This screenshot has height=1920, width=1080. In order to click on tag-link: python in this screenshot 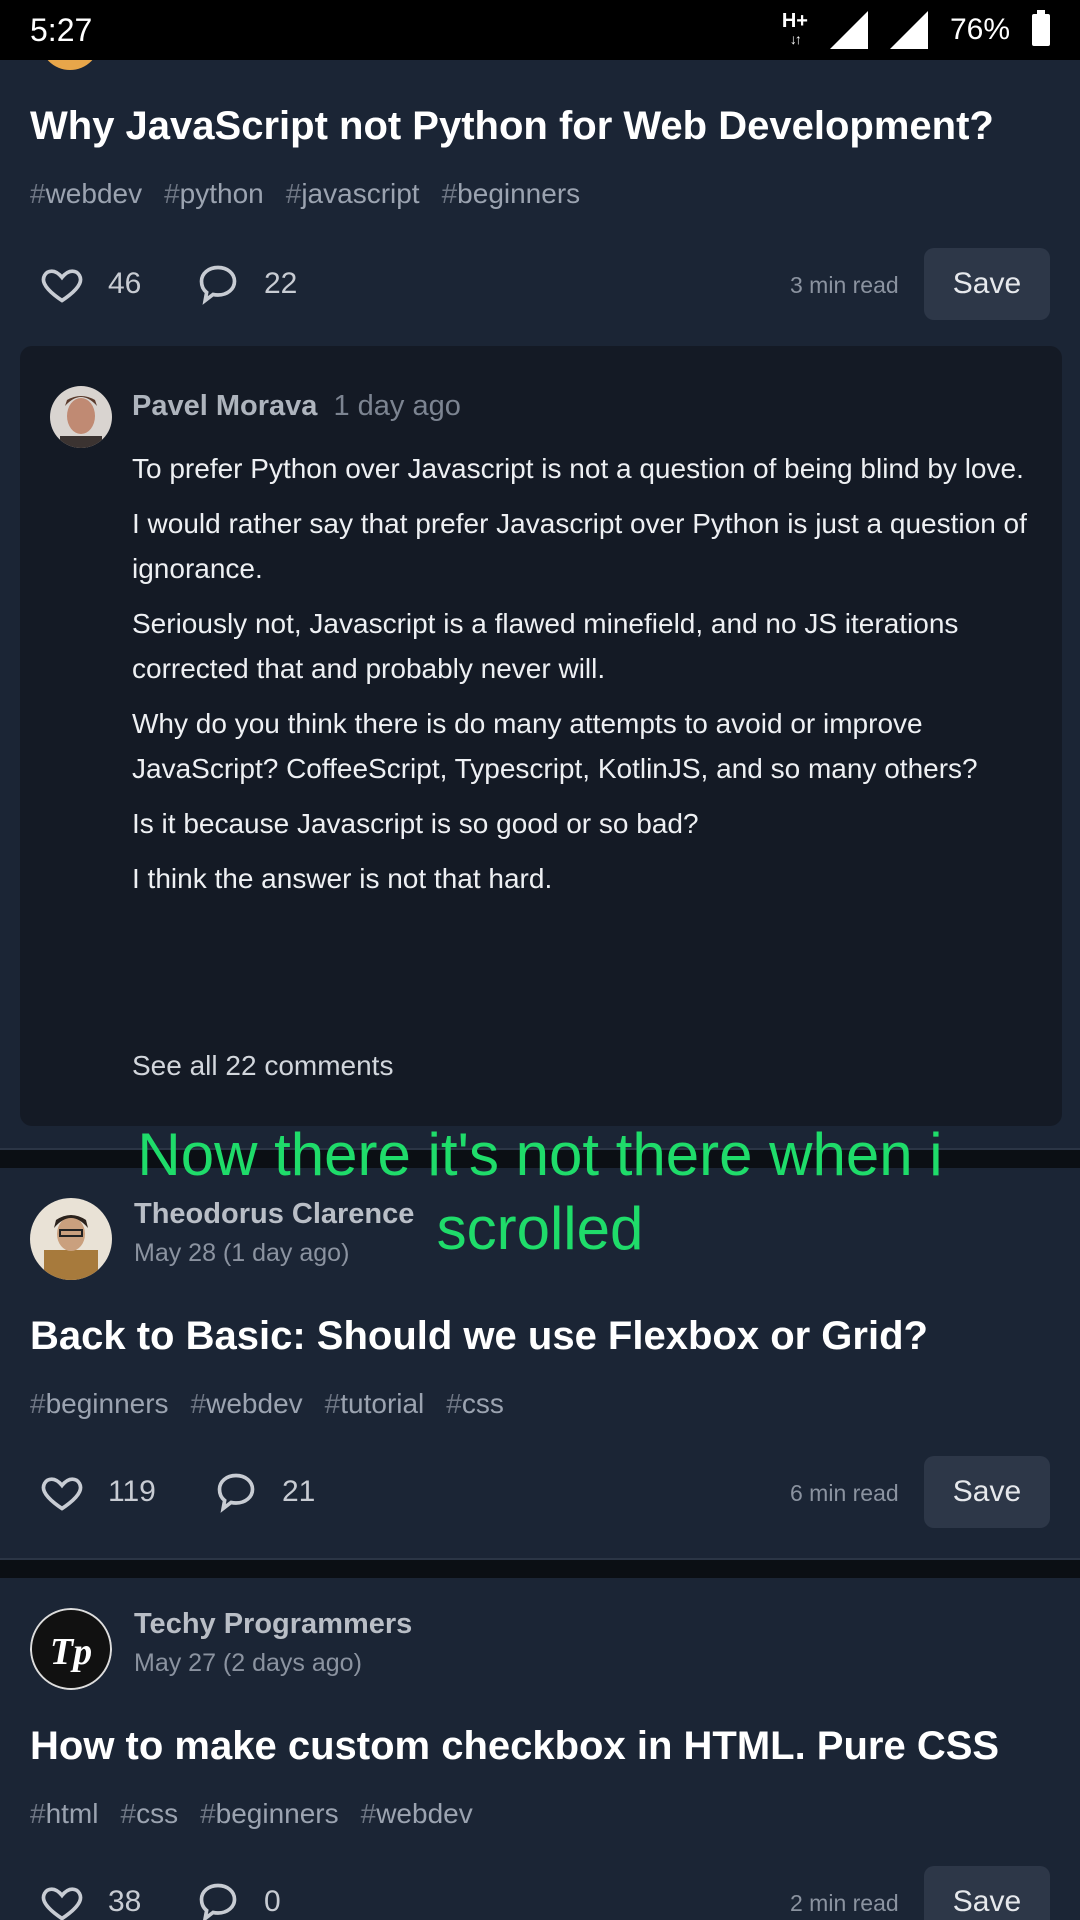, I will do `click(214, 194)`.